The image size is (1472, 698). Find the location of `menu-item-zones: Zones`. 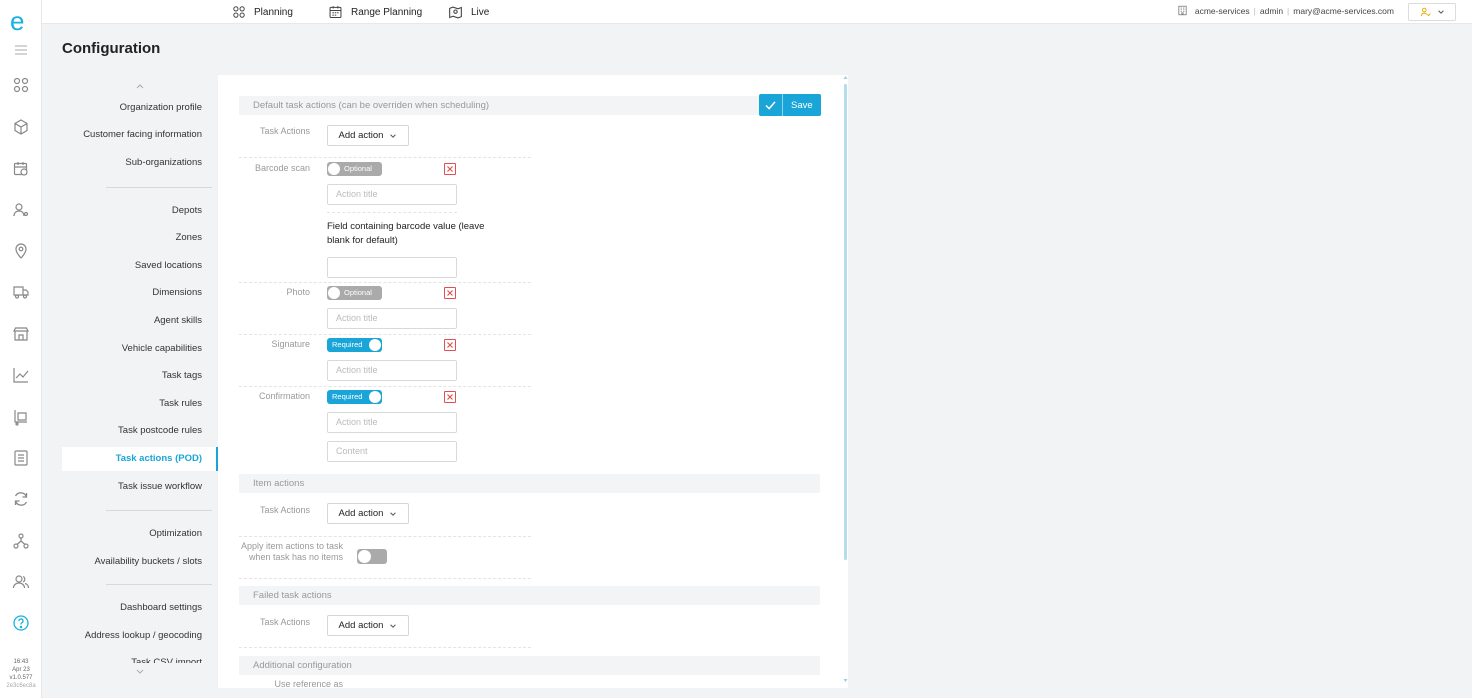

menu-item-zones: Zones is located at coordinates (189, 237).